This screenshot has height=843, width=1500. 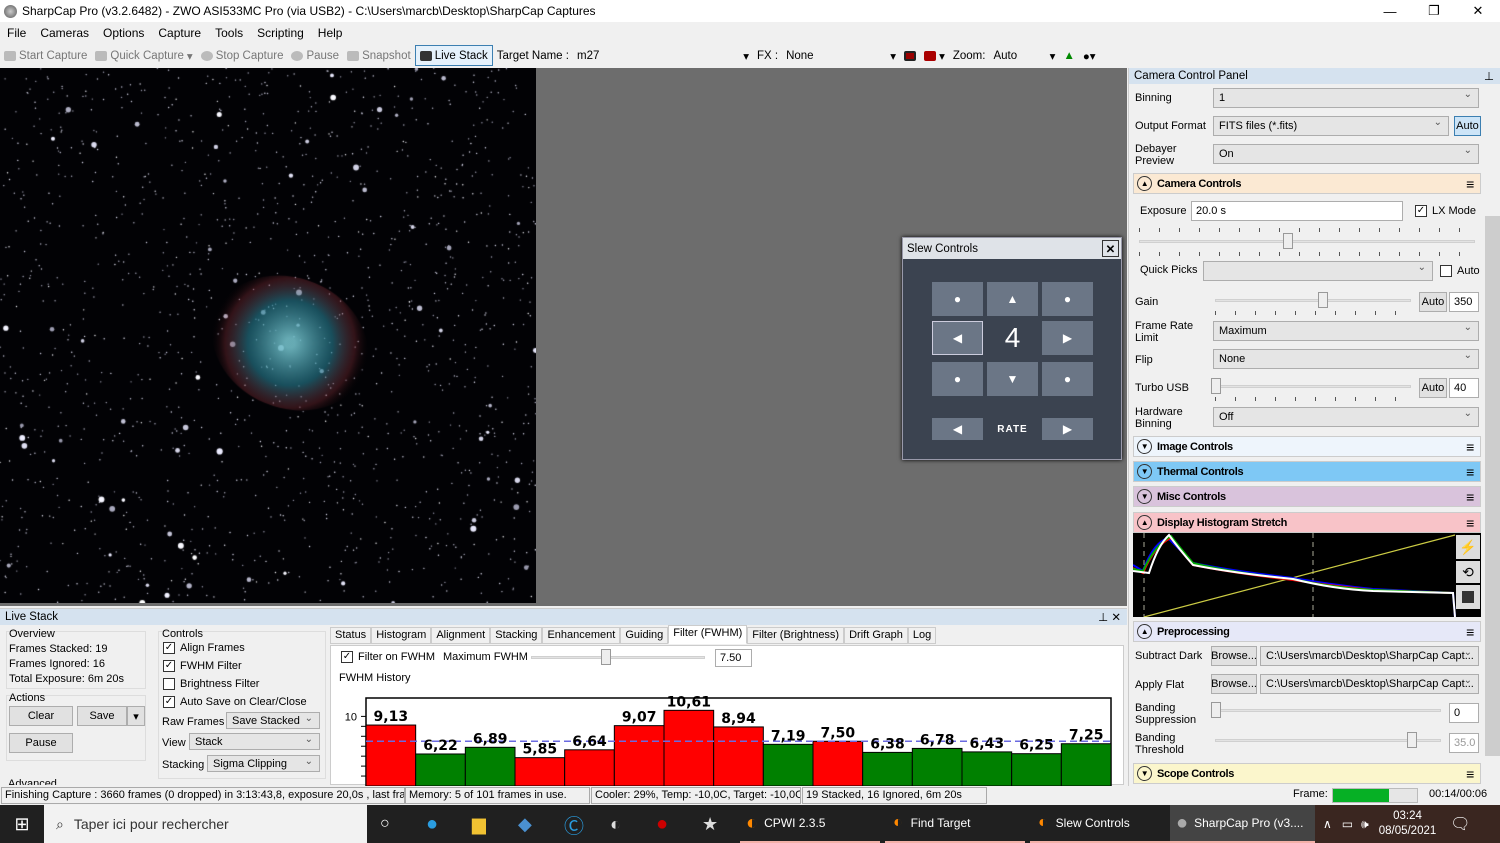 What do you see at coordinates (1346, 154) in the screenshot?
I see `debayer-dropdown: On` at bounding box center [1346, 154].